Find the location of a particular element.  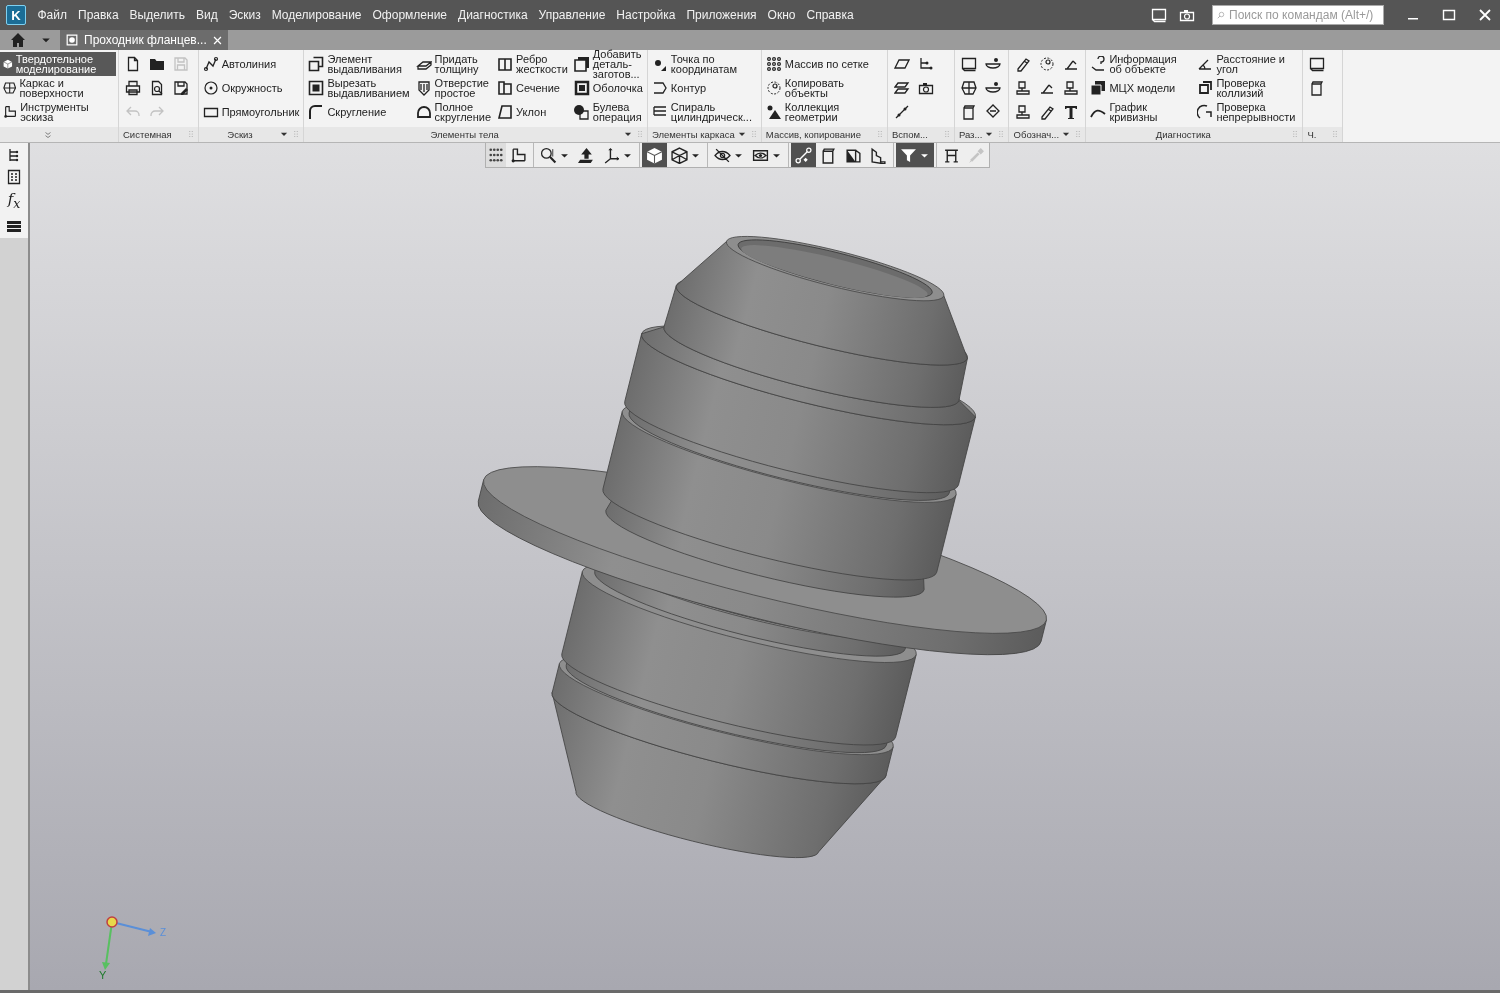

collection-icon is located at coordinates (773, 112).